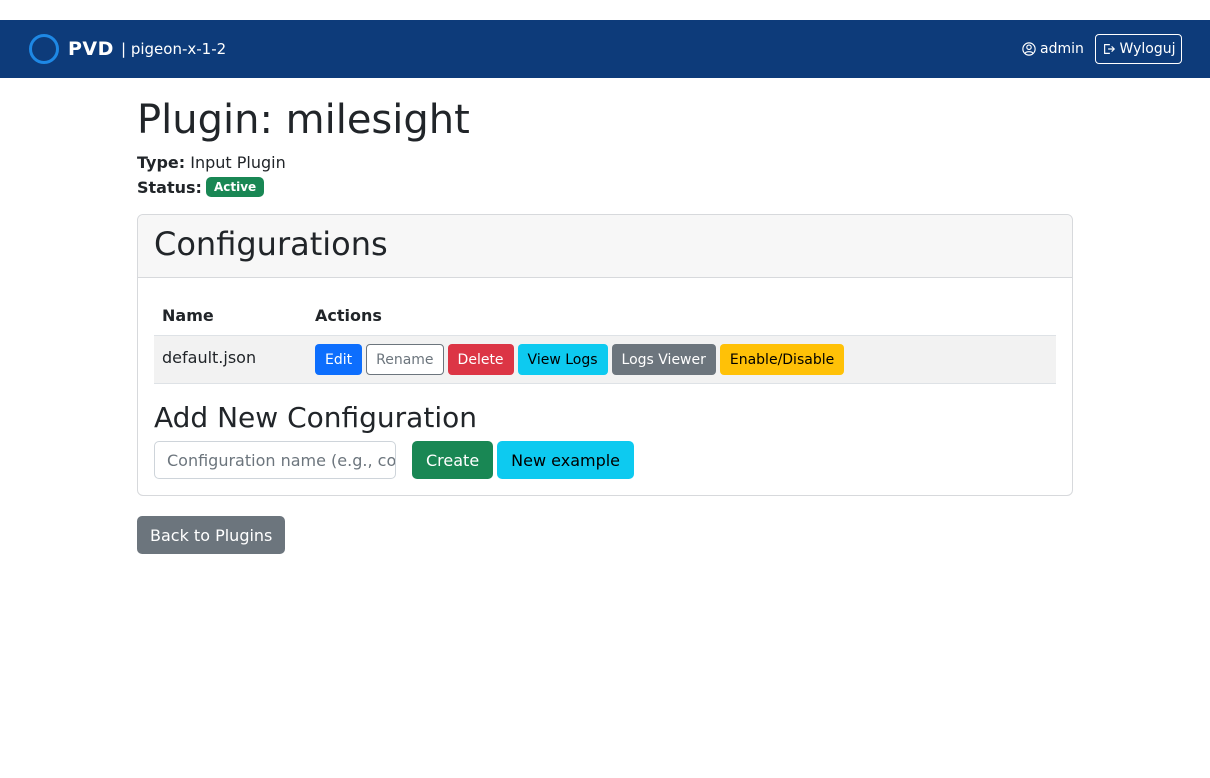 This screenshot has width=1210, height=778. Describe the element at coordinates (211, 535) in the screenshot. I see `back-to-plugins-button: Back to Plugins` at that location.